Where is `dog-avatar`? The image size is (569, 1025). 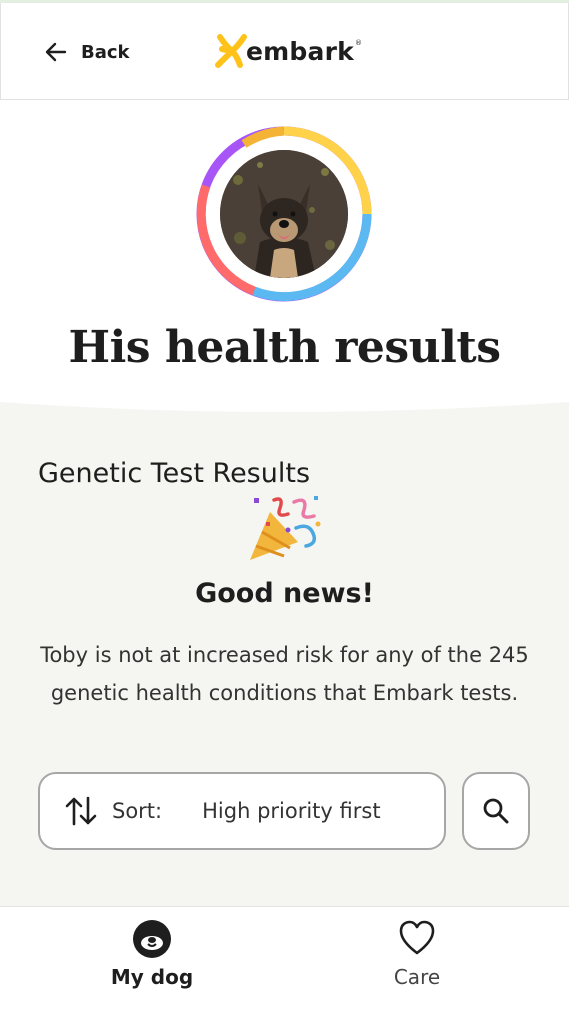 dog-avatar is located at coordinates (284, 214).